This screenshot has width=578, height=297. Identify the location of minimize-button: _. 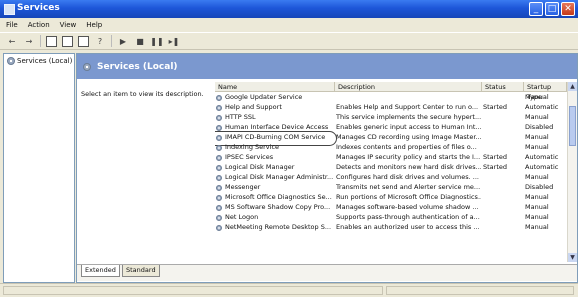
(536, 9).